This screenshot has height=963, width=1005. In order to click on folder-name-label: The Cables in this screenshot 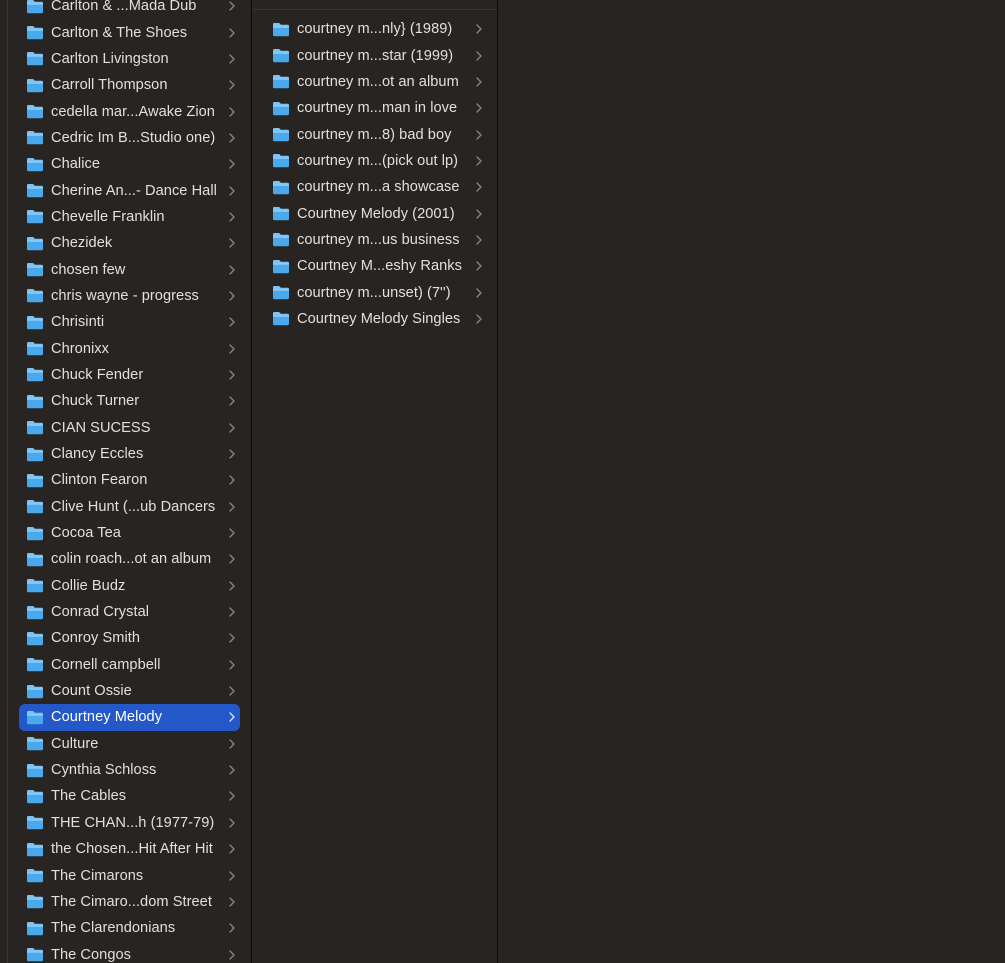, I will do `click(89, 796)`.